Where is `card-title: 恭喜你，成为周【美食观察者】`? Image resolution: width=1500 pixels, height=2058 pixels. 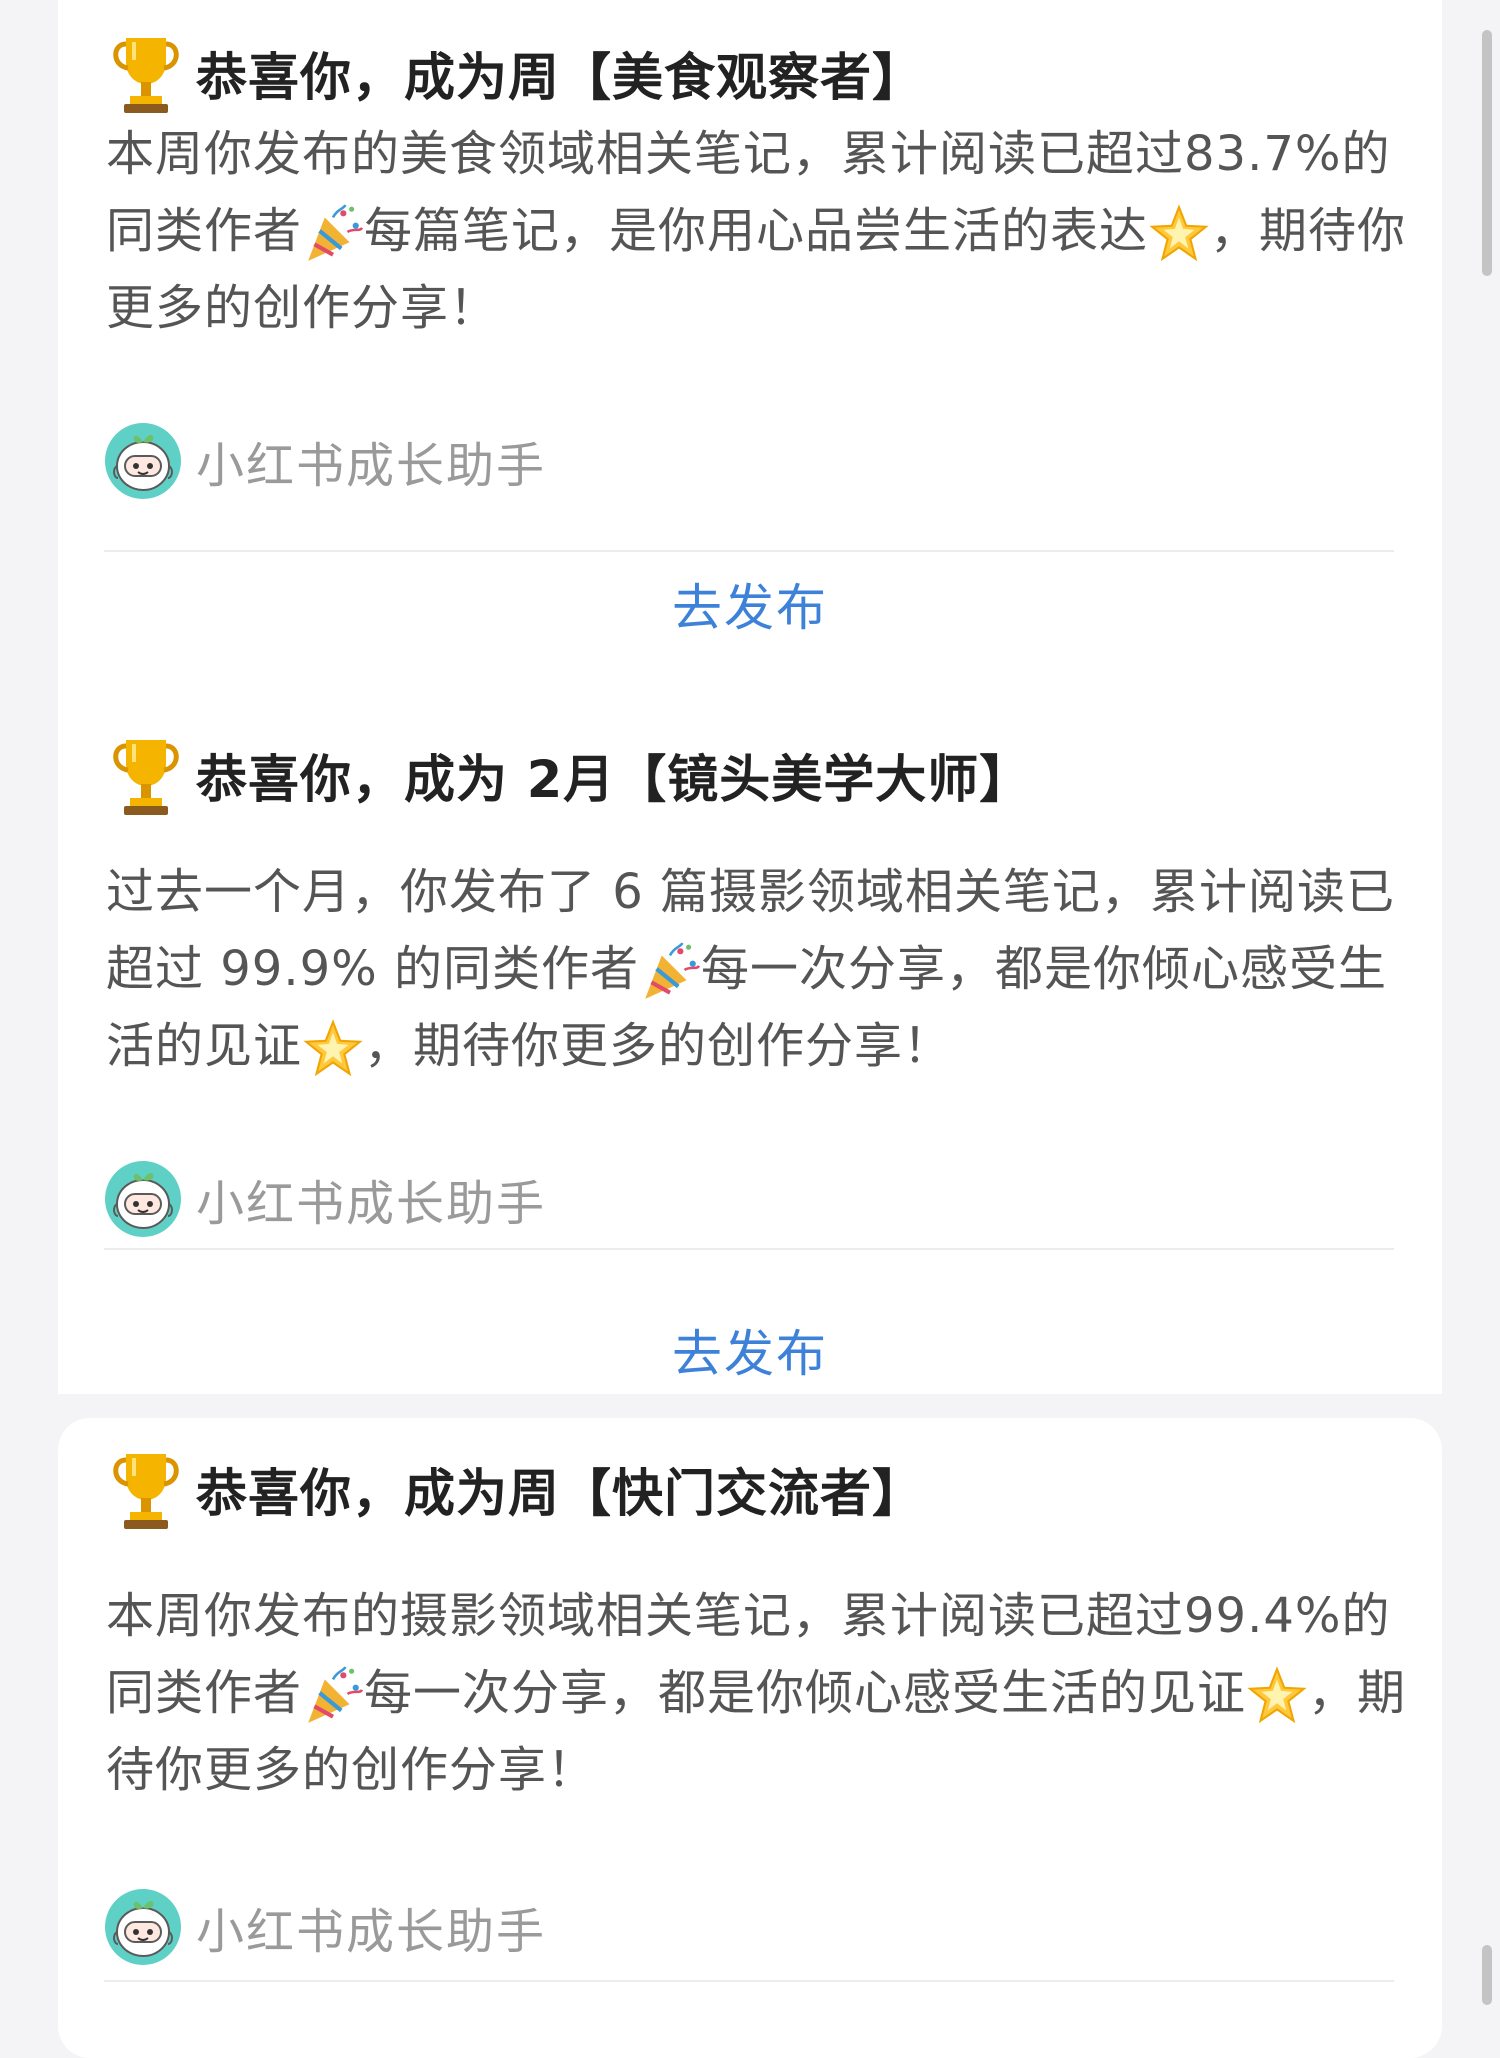 card-title: 恭喜你，成为周【美食观察者】 is located at coordinates (560, 78).